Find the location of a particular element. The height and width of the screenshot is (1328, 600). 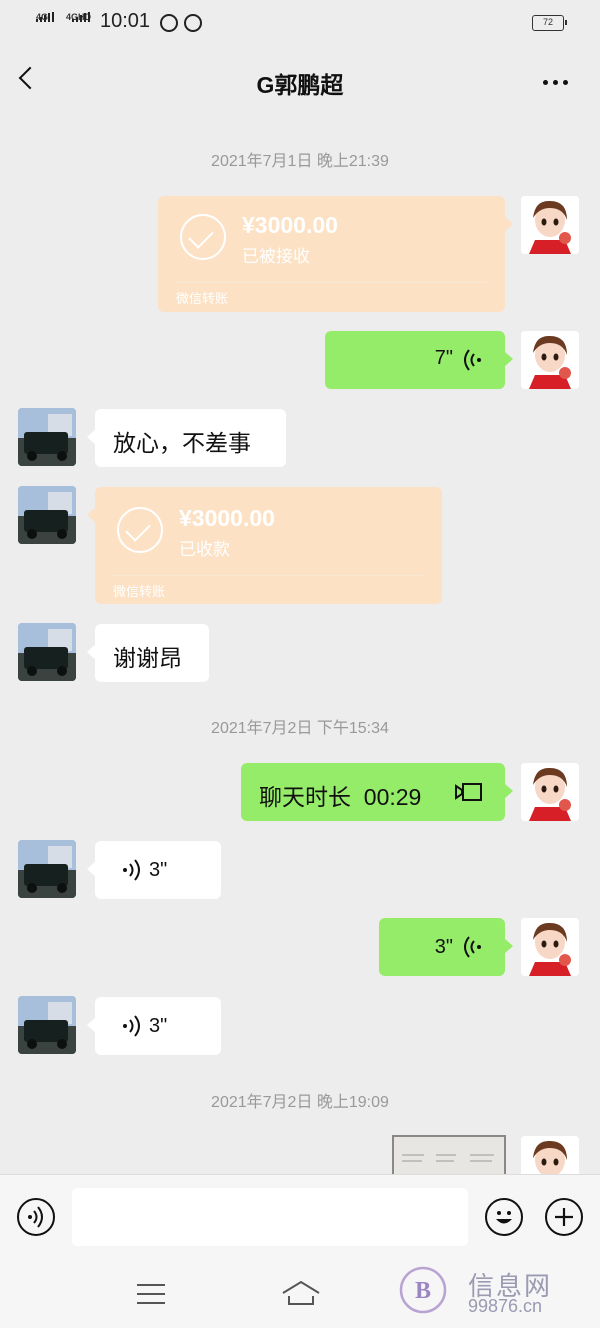

image-message is located at coordinates (449, 1154).